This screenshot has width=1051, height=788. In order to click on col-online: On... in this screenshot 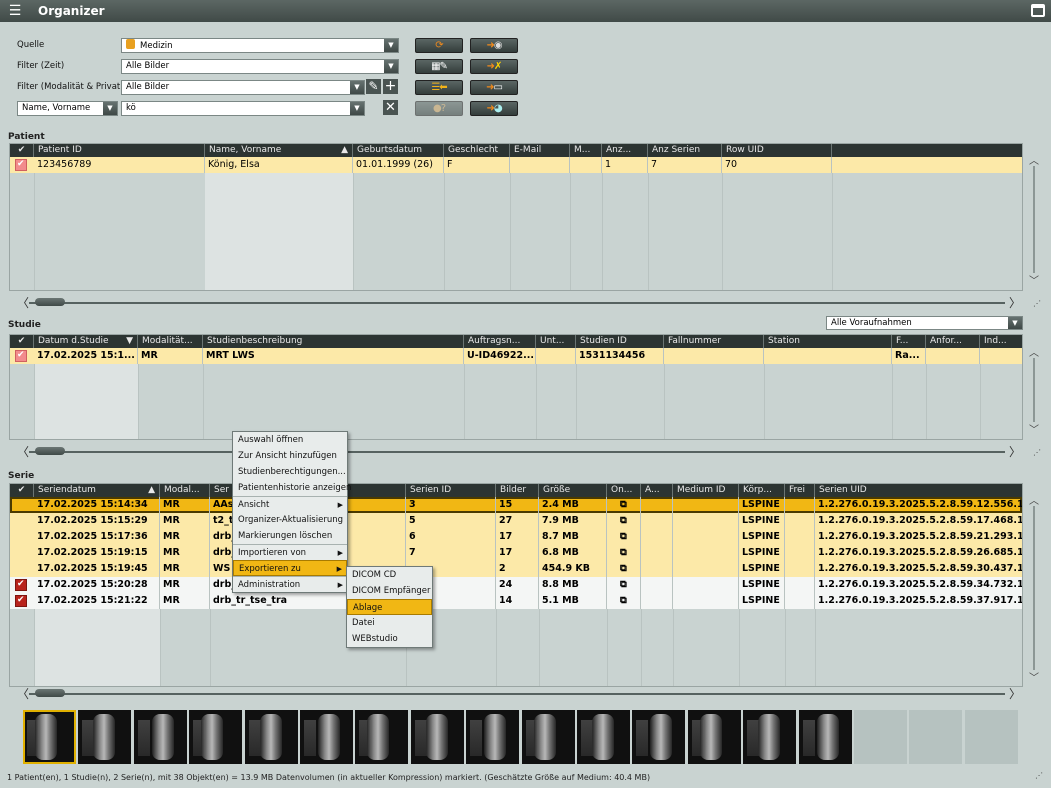, I will do `click(624, 490)`.